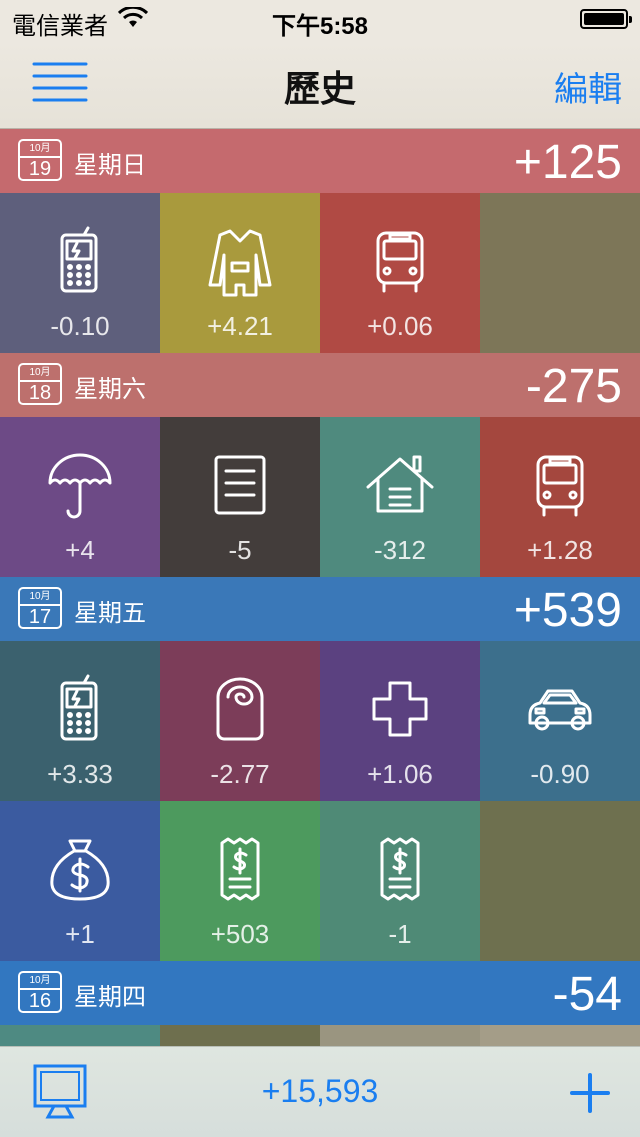  What do you see at coordinates (110, 389) in the screenshot?
I see `weekday-label: 星期六` at bounding box center [110, 389].